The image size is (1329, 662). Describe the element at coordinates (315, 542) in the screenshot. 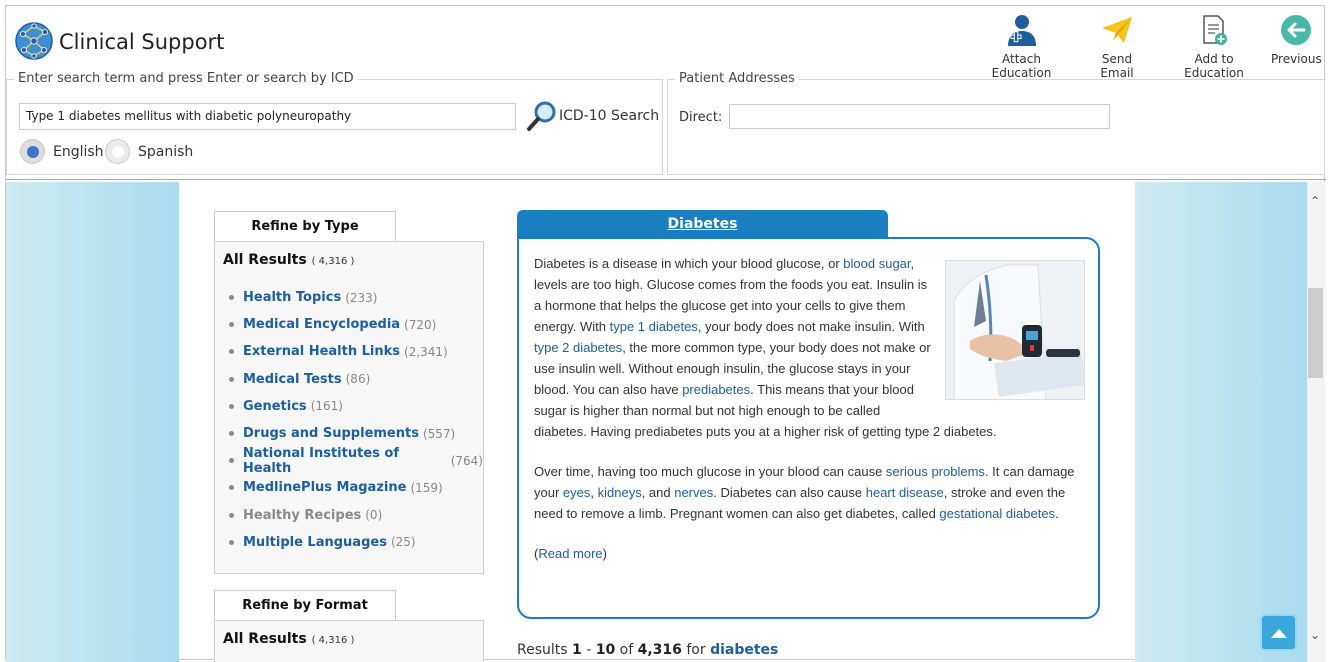

I see `category-name: Multiple Languages` at that location.